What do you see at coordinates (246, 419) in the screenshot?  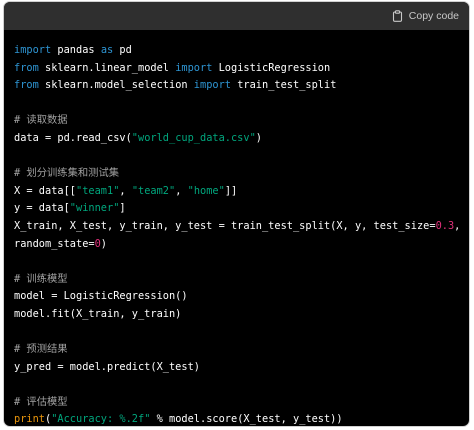 I see `code-text: % model.score(X_test, y_test))` at bounding box center [246, 419].